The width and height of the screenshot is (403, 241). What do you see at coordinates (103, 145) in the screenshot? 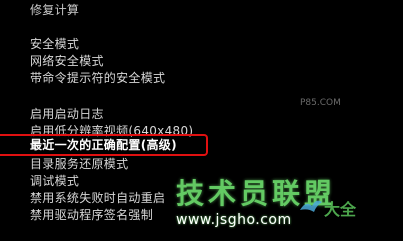
I see `menu-item-last-known-good: 最近一次的正确配置(高级)` at bounding box center [103, 145].